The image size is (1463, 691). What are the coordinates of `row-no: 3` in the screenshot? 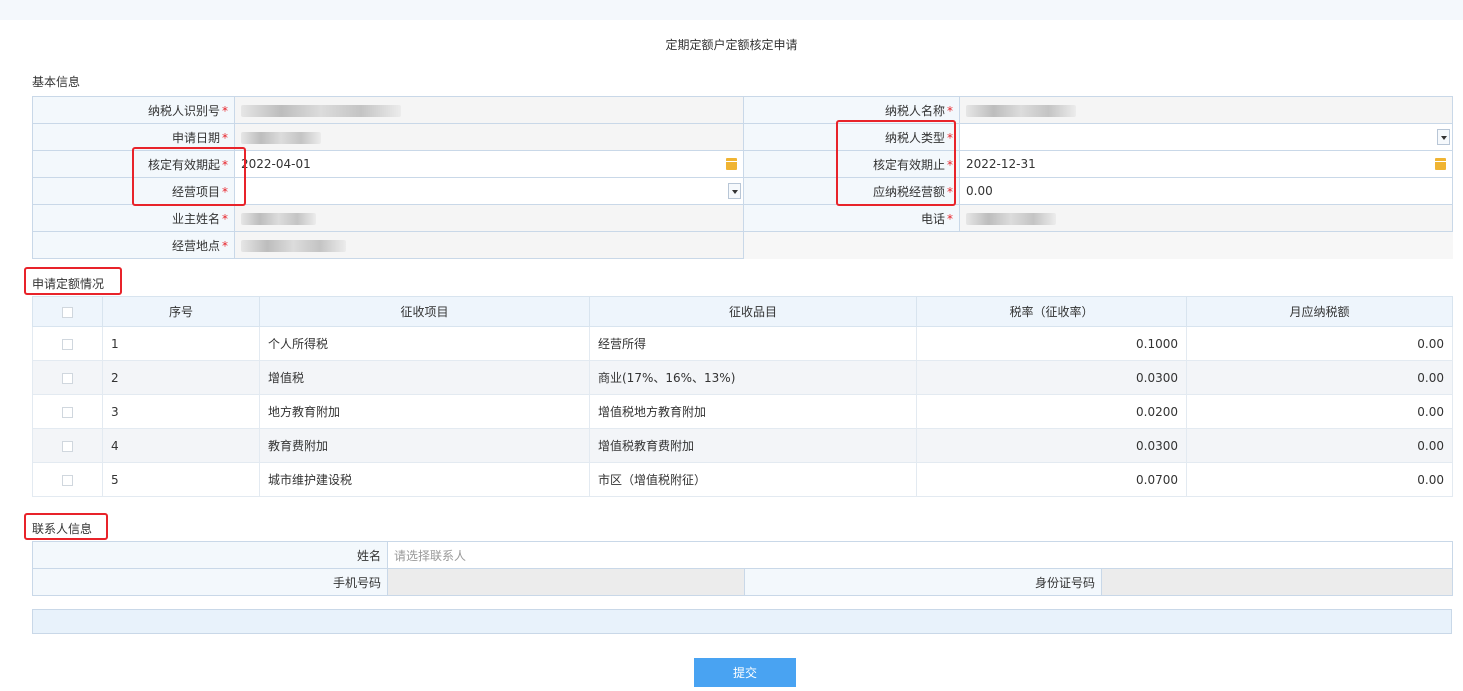 It's located at (181, 411).